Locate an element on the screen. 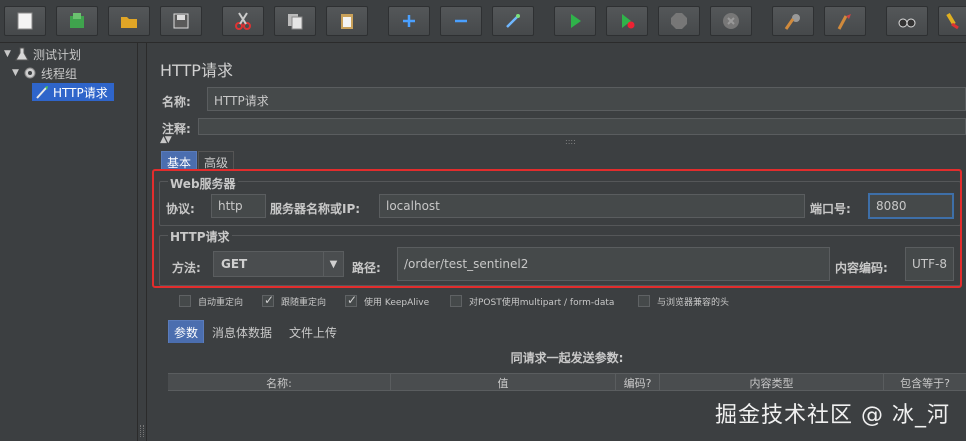 Image resolution: width=966 pixels, height=441 pixels. shutdown-button is located at coordinates (731, 21).